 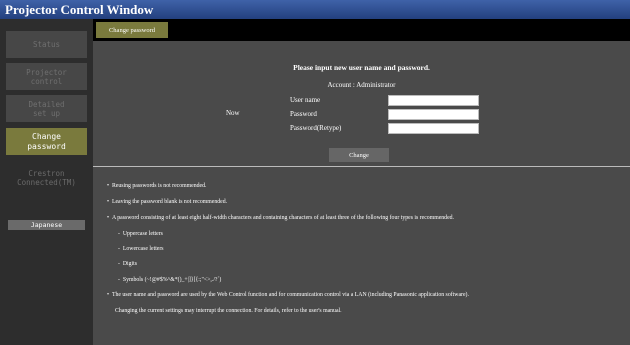 I want to click on username-field, so click(x=433, y=100).